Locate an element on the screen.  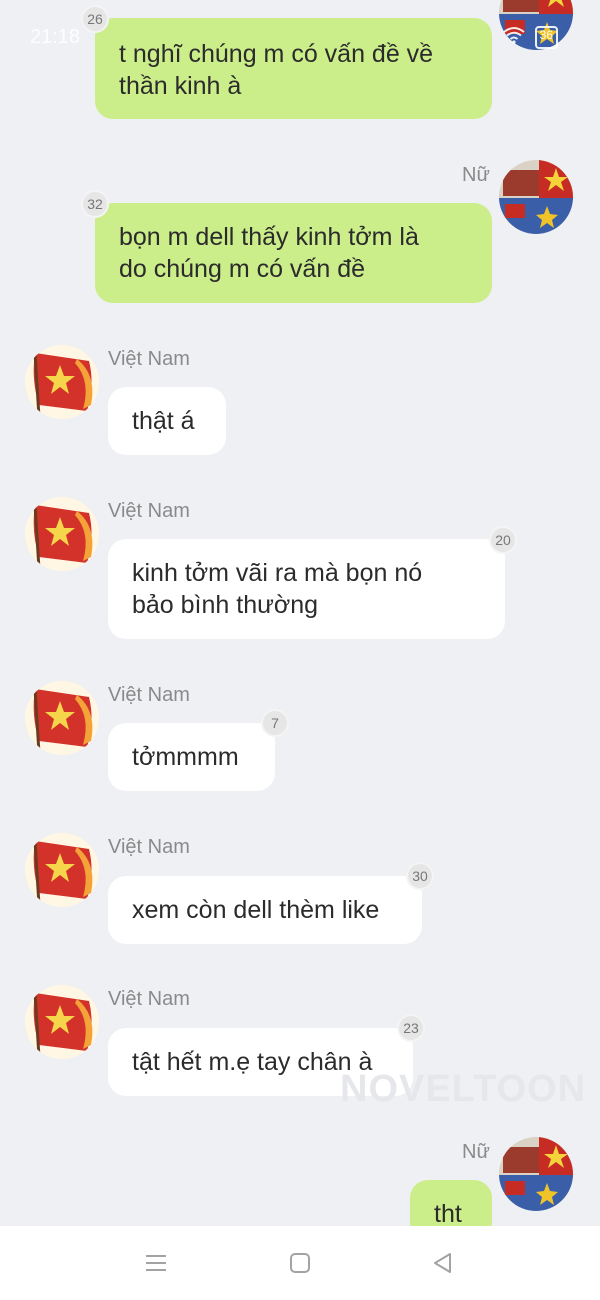
reaction-count-badge: 23 is located at coordinates (411, 1028).